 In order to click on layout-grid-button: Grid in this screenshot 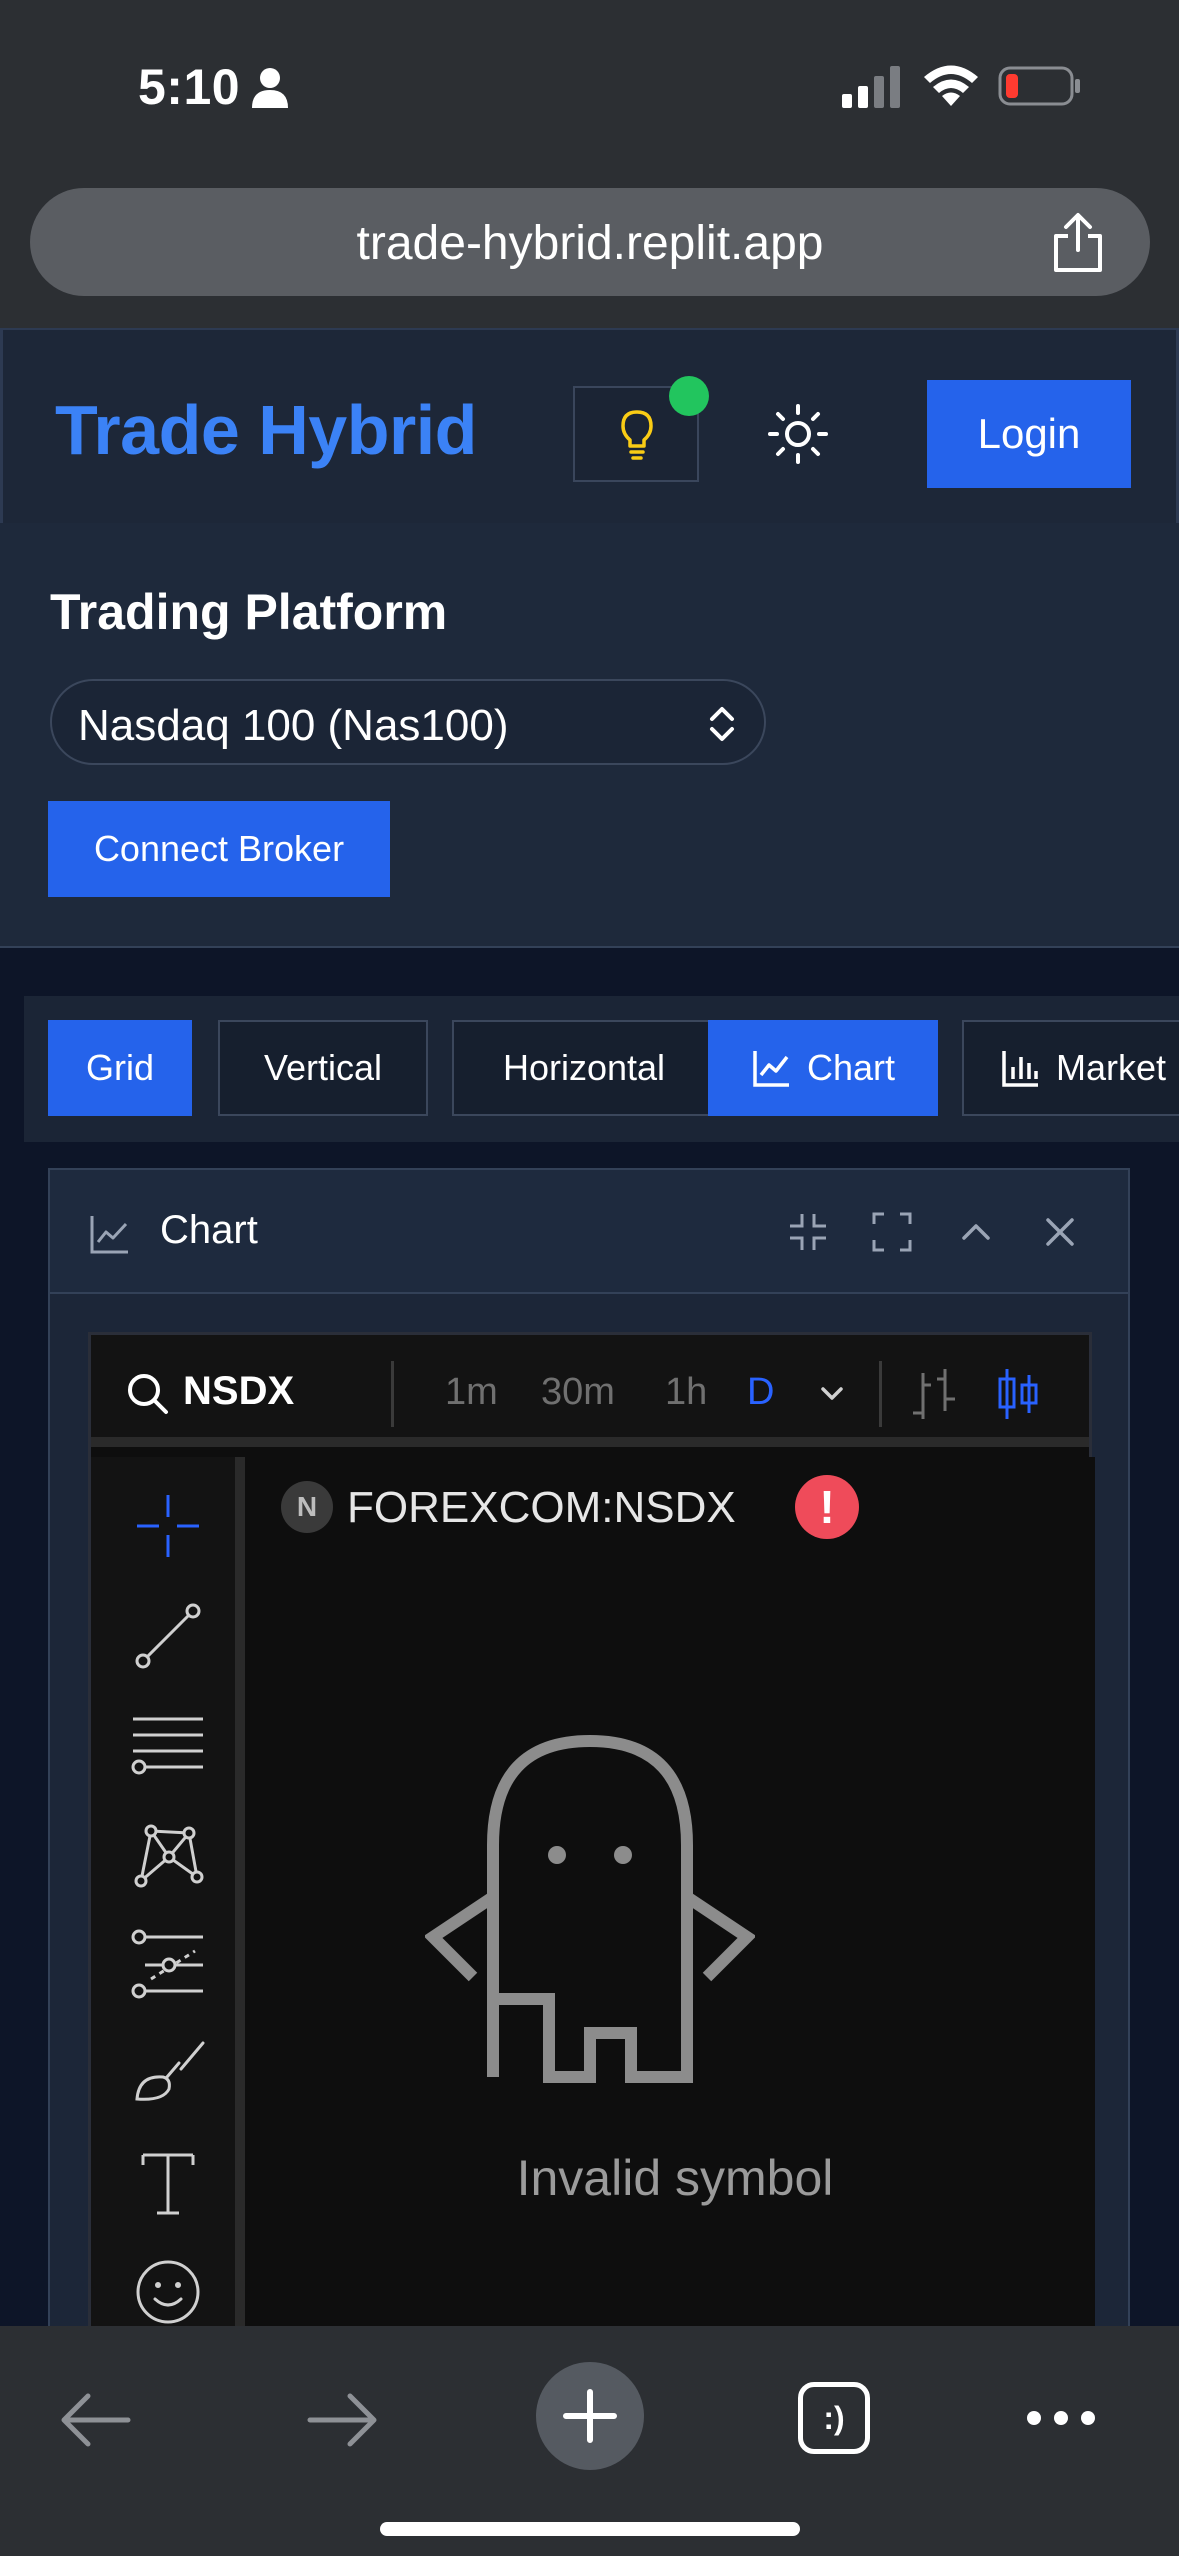, I will do `click(120, 1068)`.